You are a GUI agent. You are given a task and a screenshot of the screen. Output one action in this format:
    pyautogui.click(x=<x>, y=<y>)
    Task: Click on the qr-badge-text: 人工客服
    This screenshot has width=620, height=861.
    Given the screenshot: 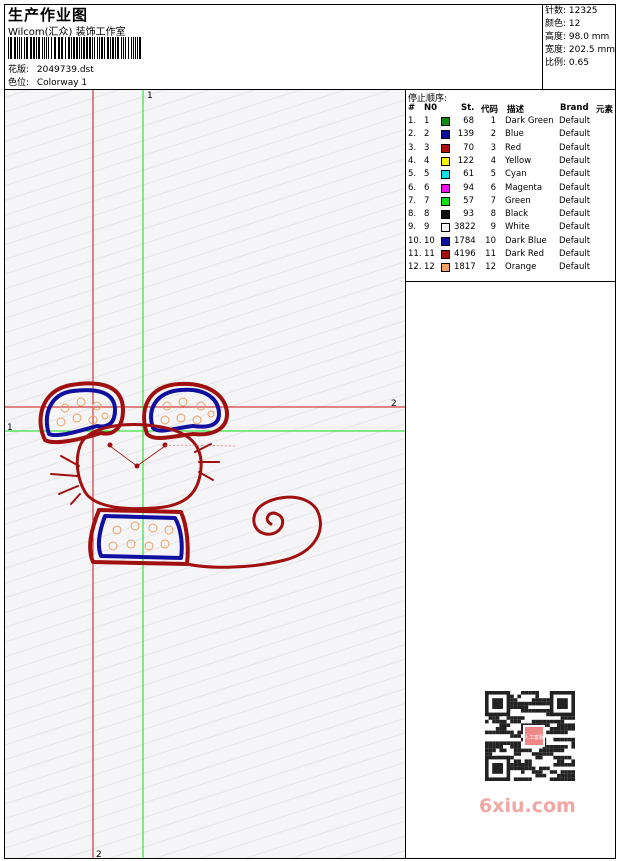 What is the action you would take?
    pyautogui.click(x=534, y=737)
    